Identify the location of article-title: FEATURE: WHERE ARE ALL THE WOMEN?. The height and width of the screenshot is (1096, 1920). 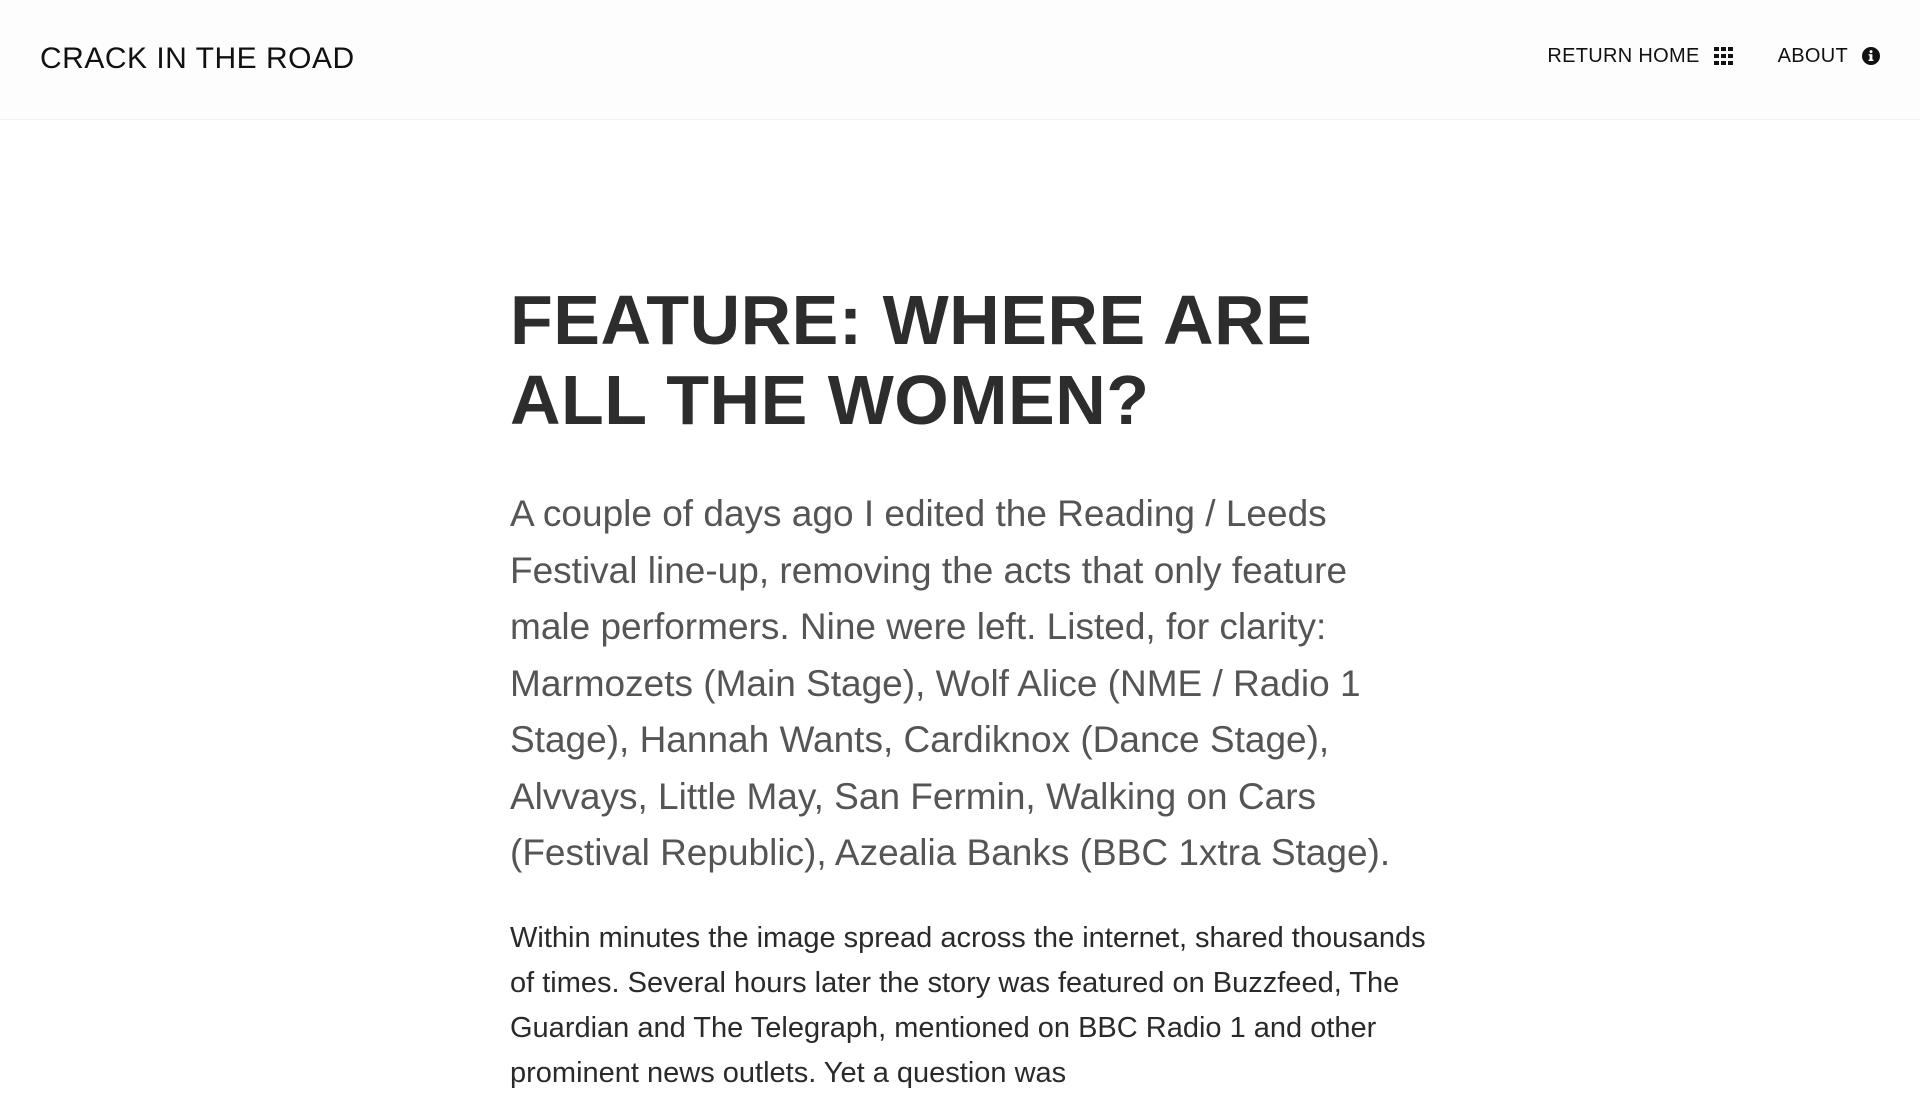
(911, 360).